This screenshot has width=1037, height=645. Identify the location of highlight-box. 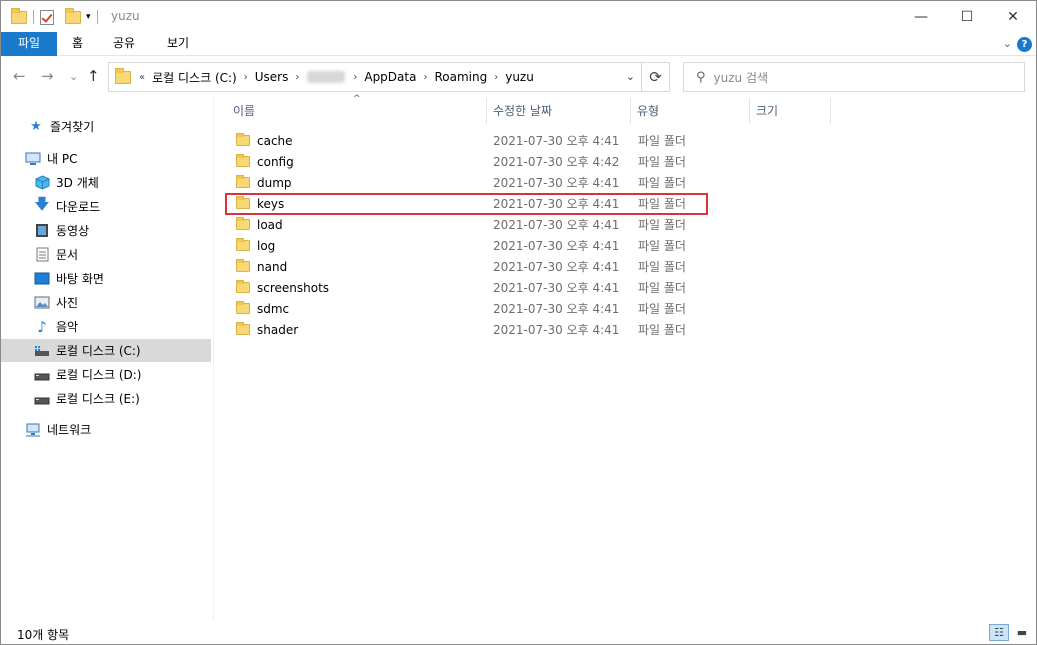
(466, 204).